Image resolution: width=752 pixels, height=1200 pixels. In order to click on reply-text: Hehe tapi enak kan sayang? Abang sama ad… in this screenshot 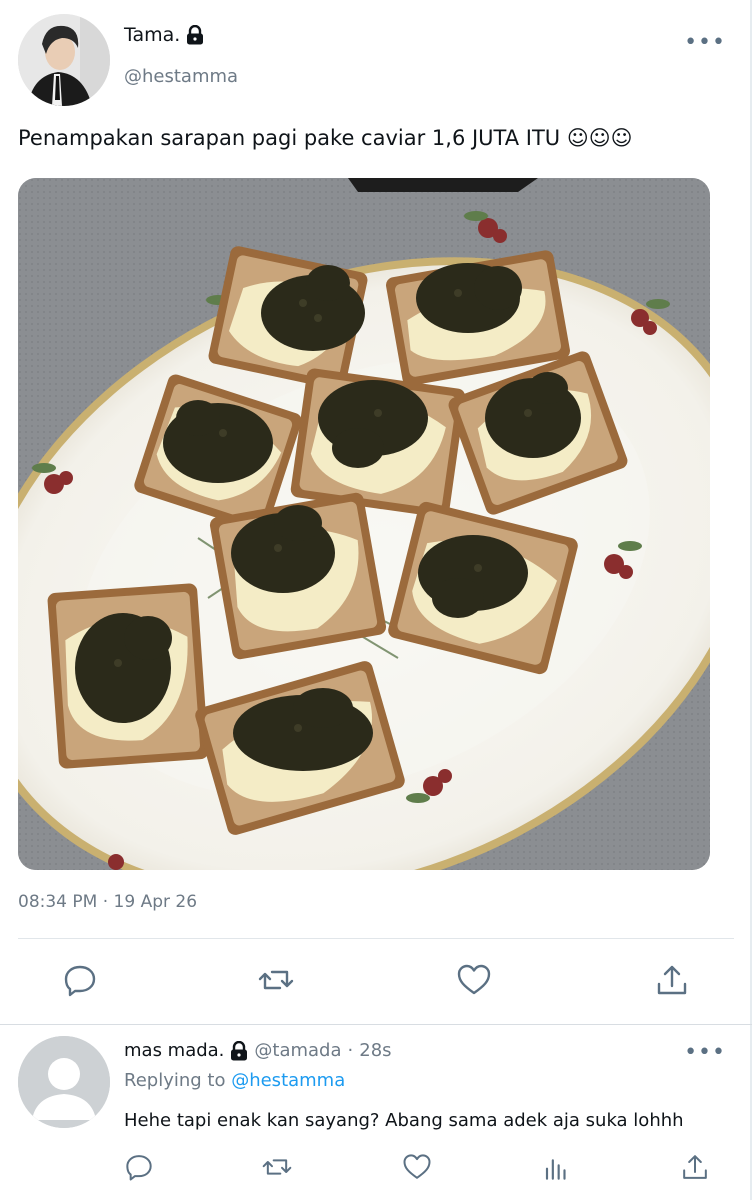, I will do `click(404, 1120)`.